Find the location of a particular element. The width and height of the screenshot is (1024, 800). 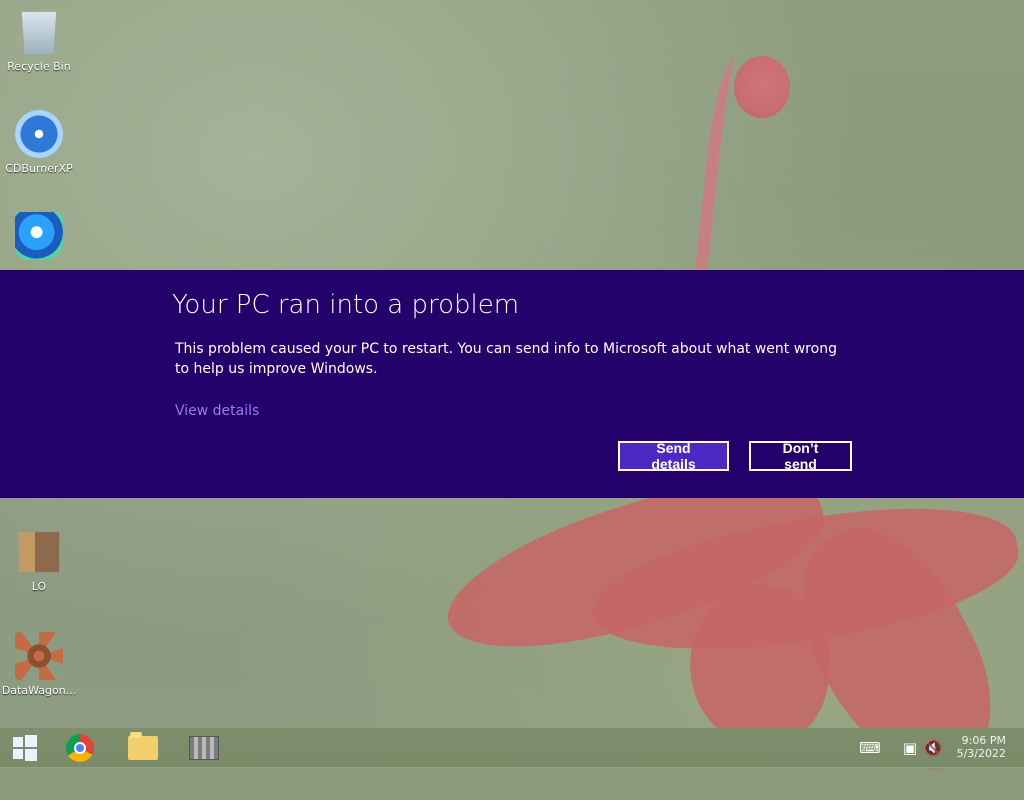

cd-burner-icon is located at coordinates (39, 134).